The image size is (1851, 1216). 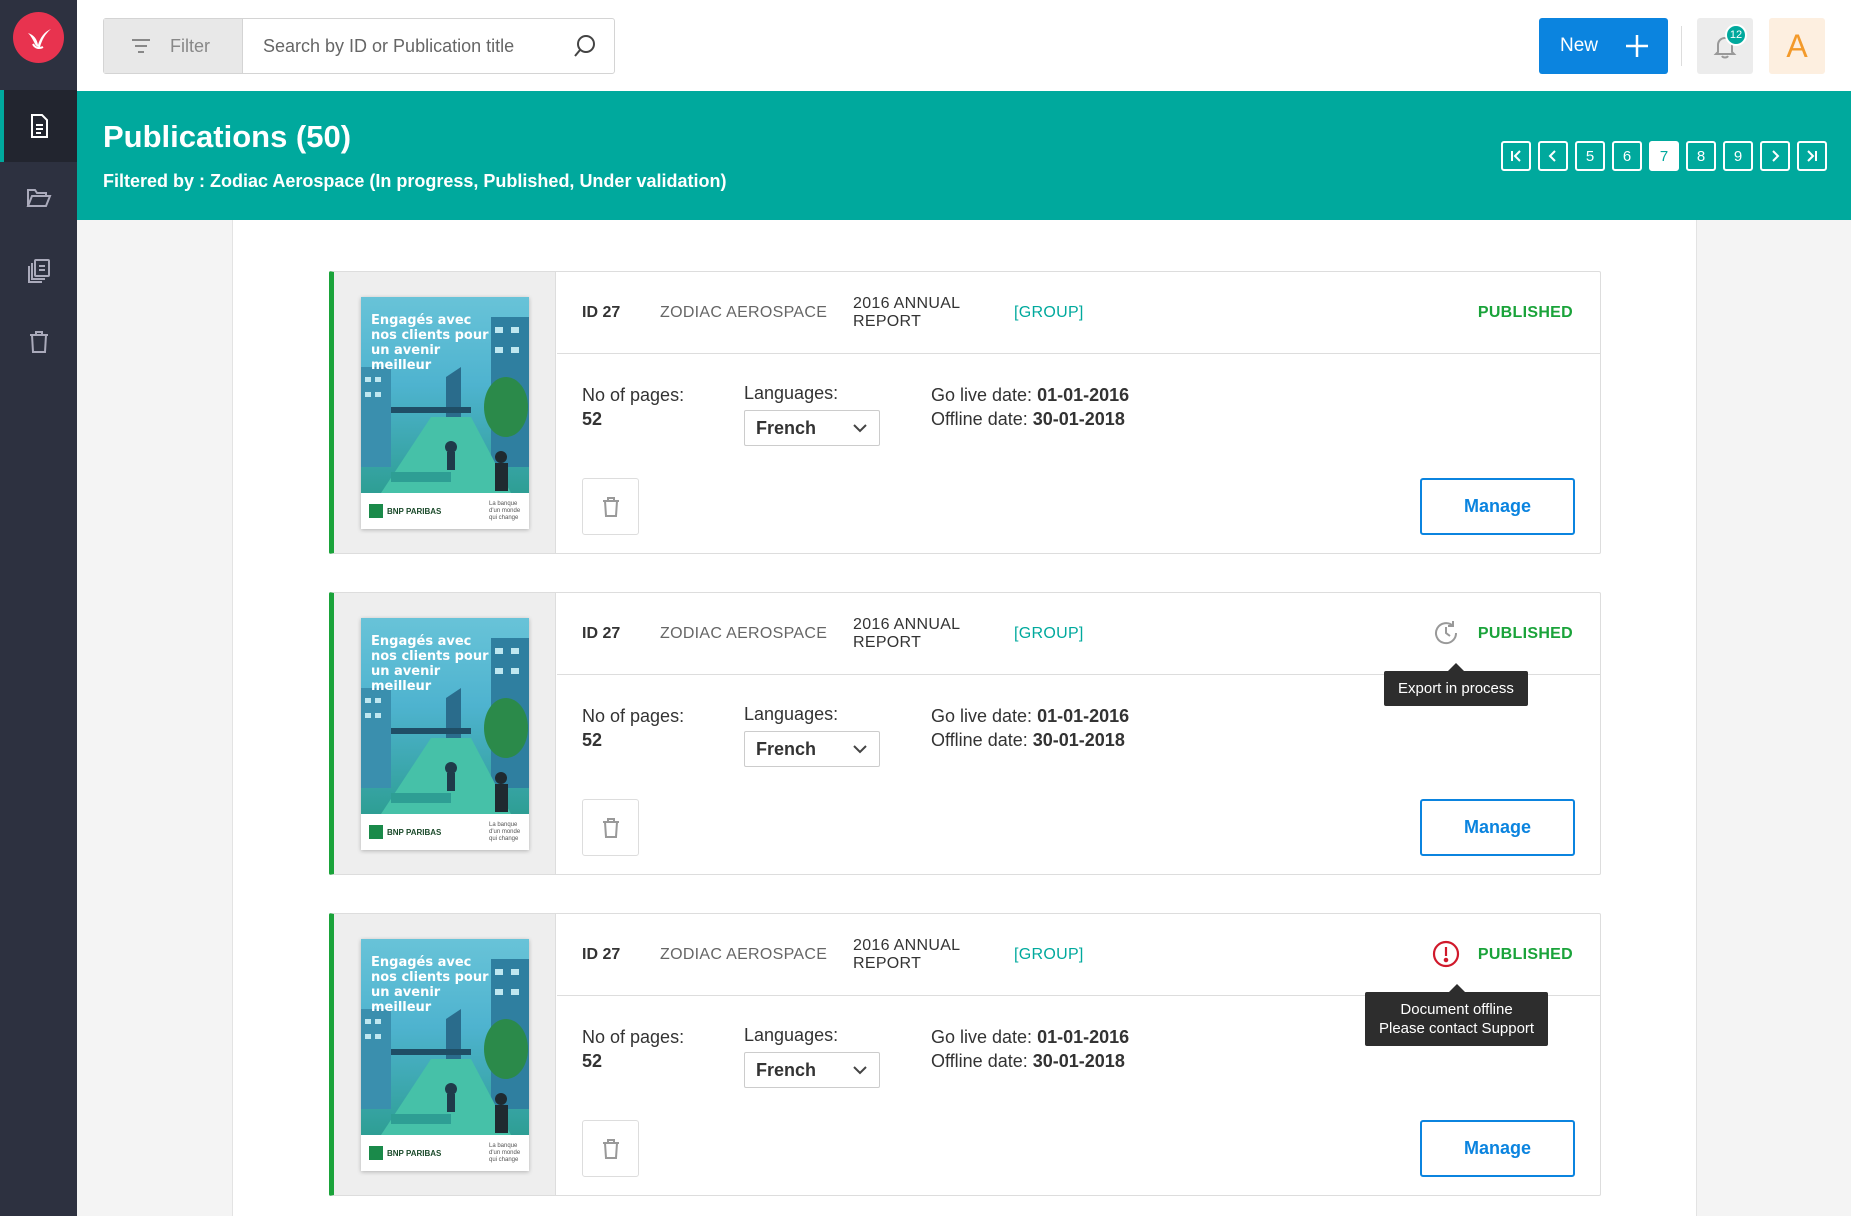 I want to click on search-icon, so click(x=584, y=46).